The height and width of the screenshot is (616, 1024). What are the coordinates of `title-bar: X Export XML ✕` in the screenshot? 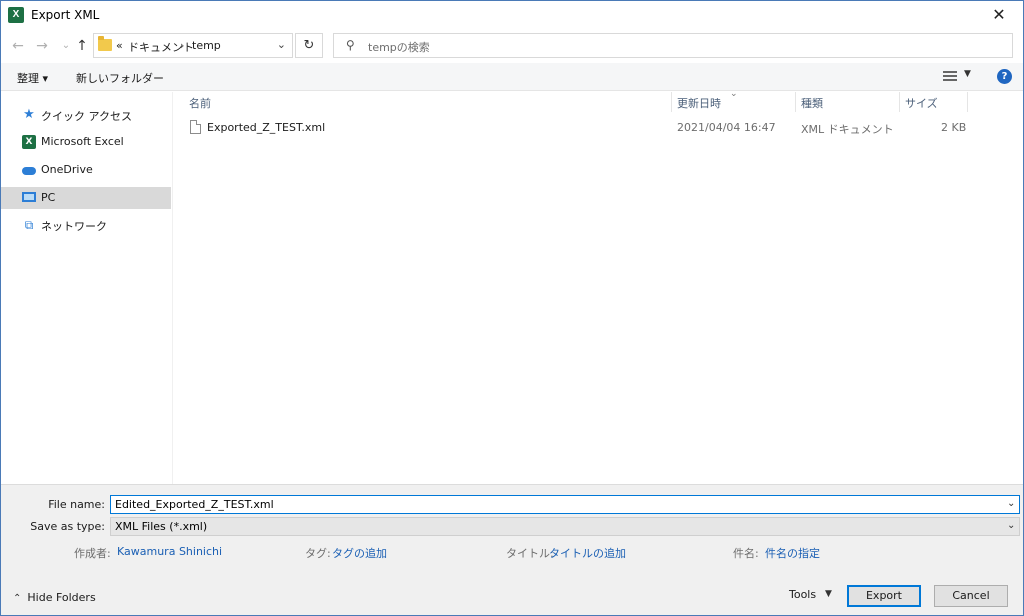 It's located at (512, 15).